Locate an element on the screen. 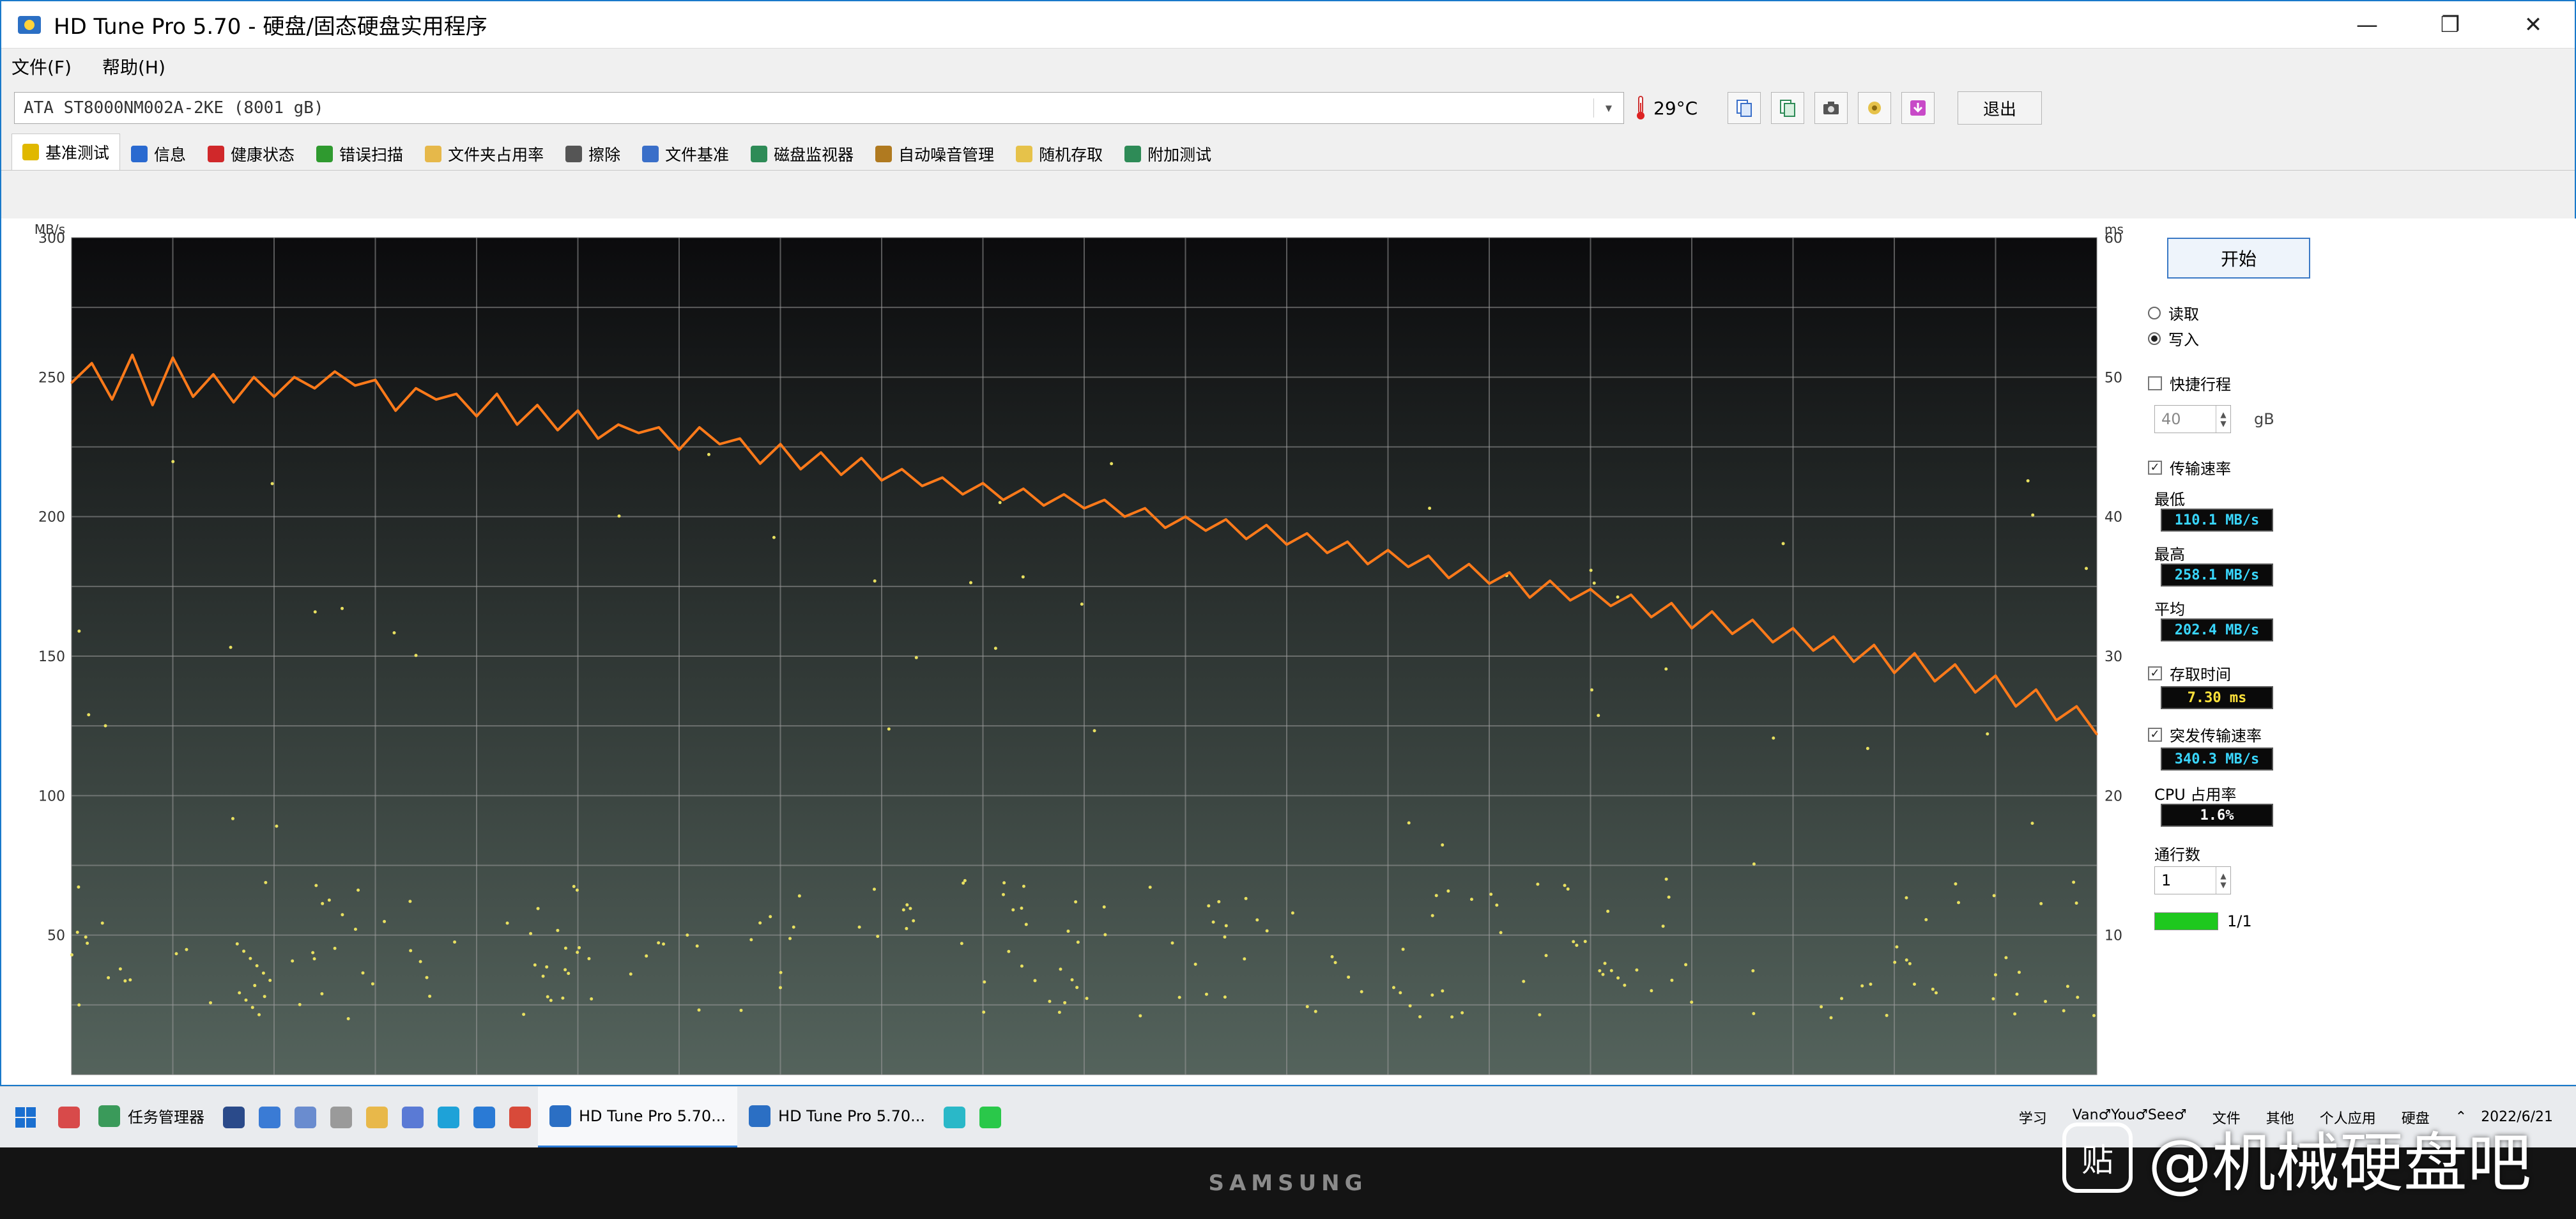  clock-icon is located at coordinates (341, 1117).